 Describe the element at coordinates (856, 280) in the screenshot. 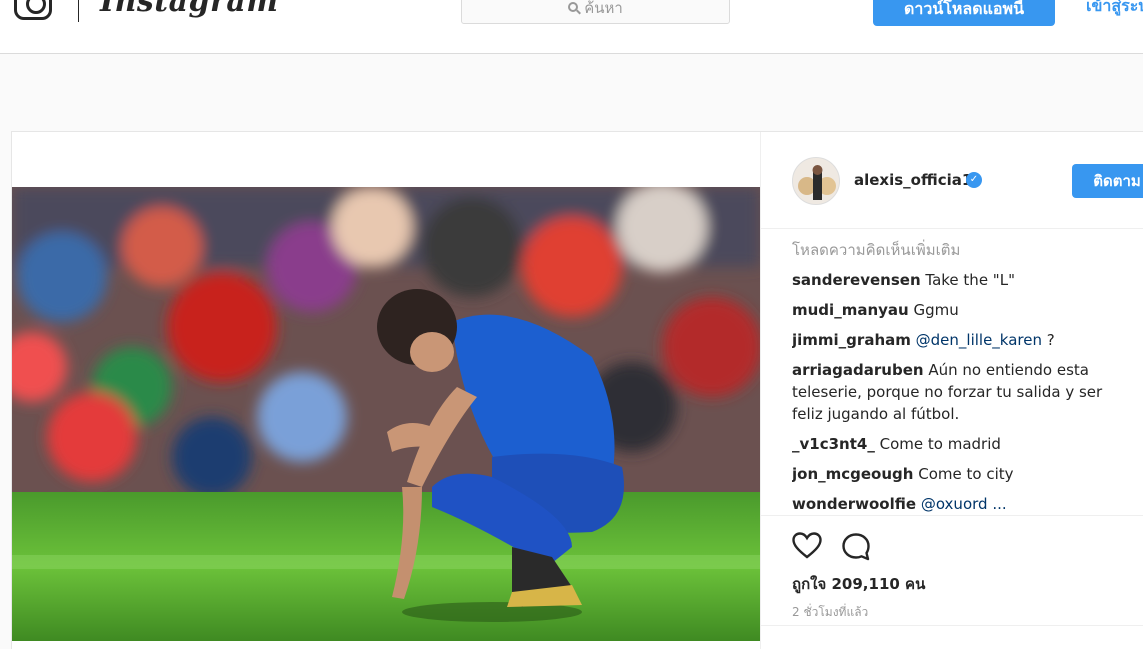

I see `comment-username: sanderevensen` at that location.